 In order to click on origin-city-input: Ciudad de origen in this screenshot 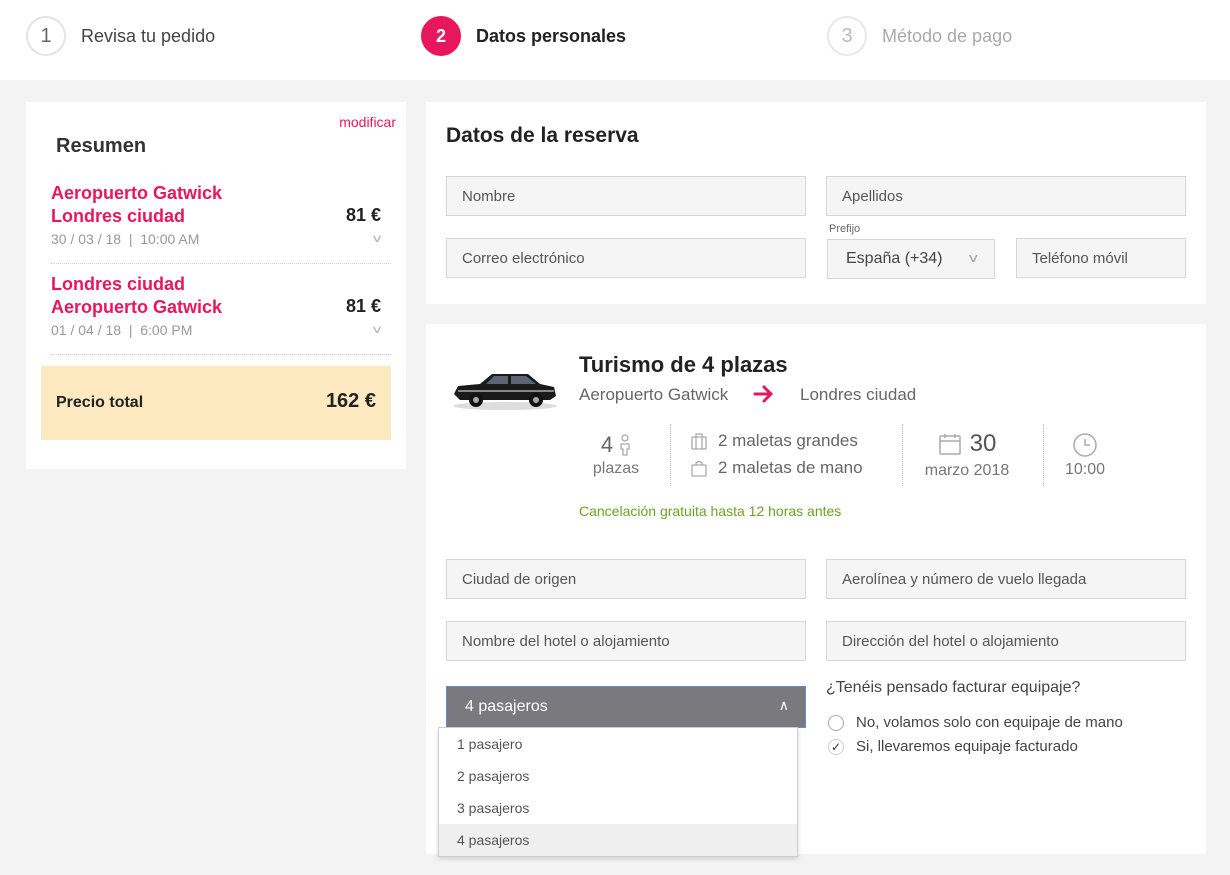, I will do `click(626, 579)`.